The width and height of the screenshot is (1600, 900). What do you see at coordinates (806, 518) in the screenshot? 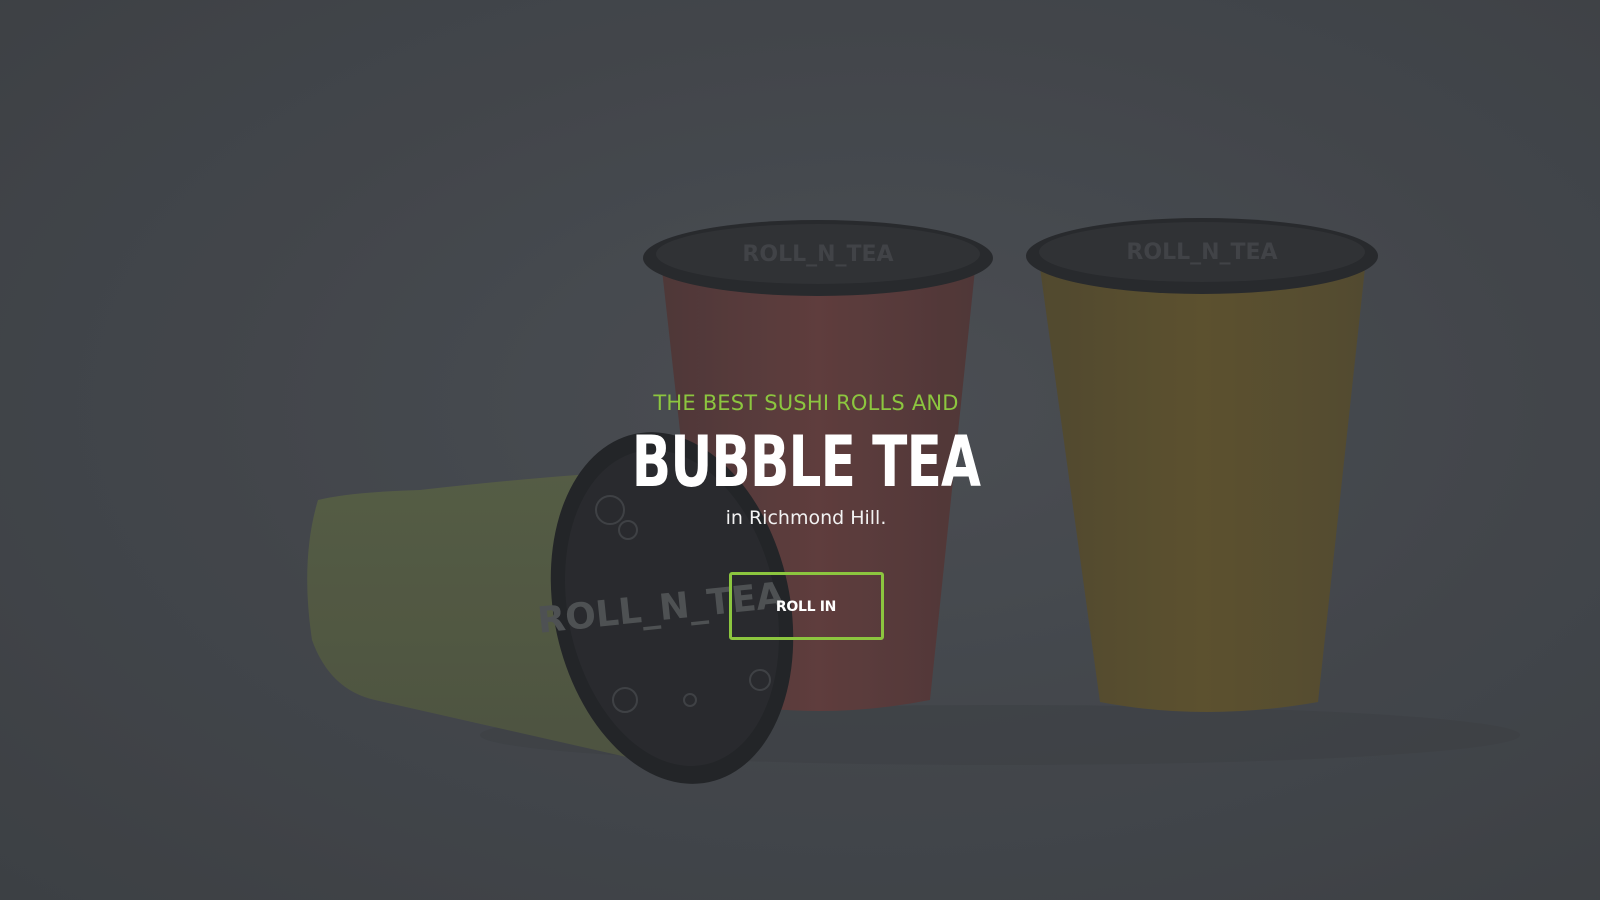
I see `hero-subtitle: in Richmond Hill.` at bounding box center [806, 518].